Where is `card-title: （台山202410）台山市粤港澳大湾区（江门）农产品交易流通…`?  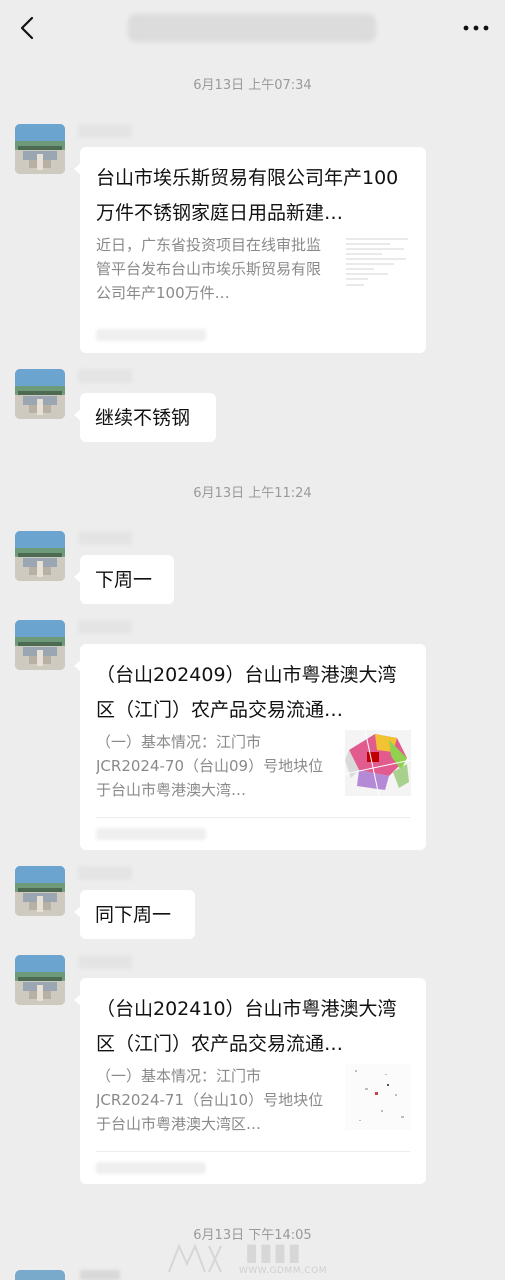 card-title: （台山202410）台山市粤港澳大湾区（江门）农产品交易流通… is located at coordinates (246, 1026).